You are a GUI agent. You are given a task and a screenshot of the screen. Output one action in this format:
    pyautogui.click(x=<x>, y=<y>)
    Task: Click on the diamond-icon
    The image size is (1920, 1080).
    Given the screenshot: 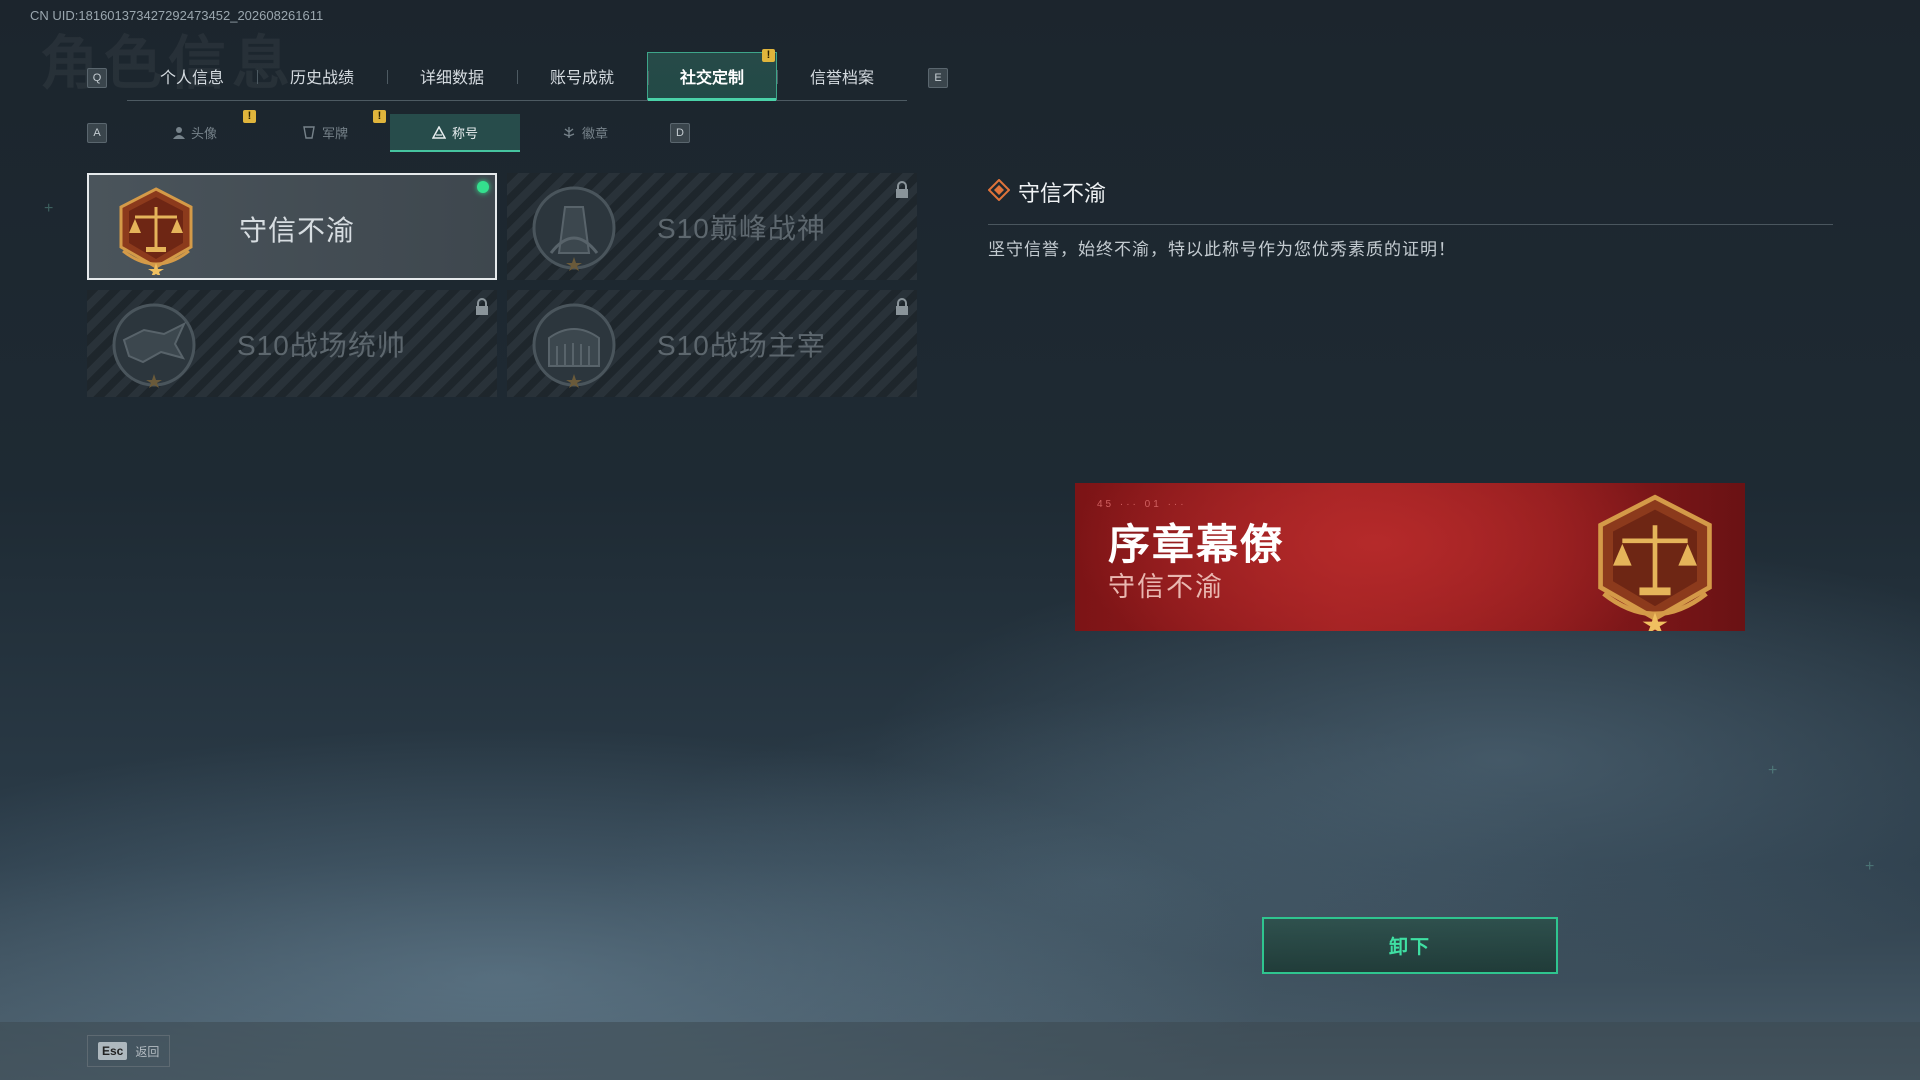 What is the action you would take?
    pyautogui.click(x=999, y=190)
    